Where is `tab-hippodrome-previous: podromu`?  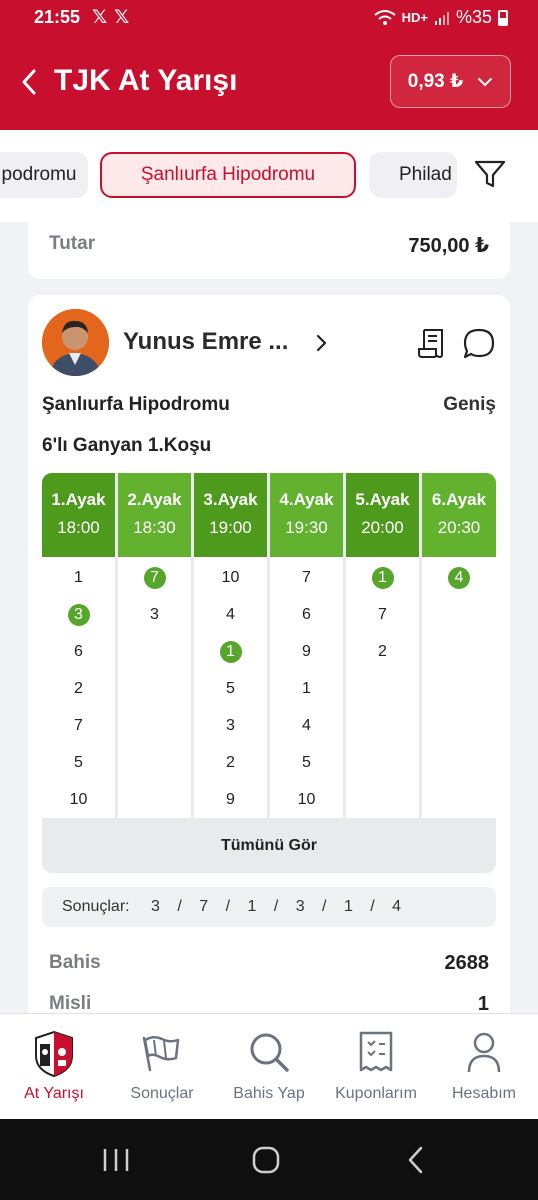 tab-hippodrome-previous: podromu is located at coordinates (44, 175).